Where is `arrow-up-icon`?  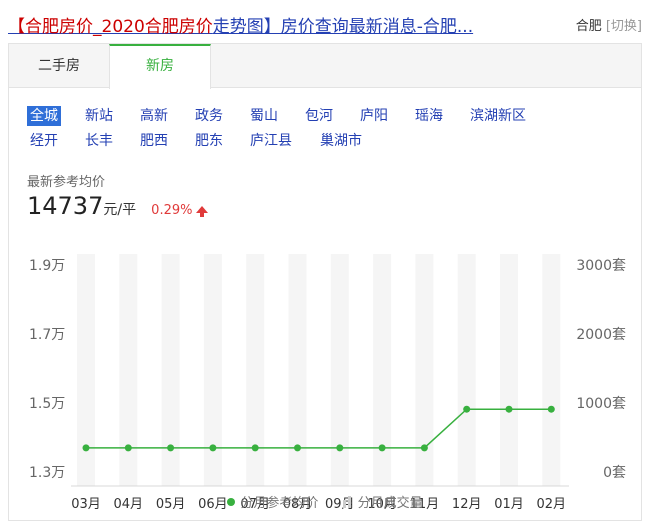
arrow-up-icon is located at coordinates (202, 211).